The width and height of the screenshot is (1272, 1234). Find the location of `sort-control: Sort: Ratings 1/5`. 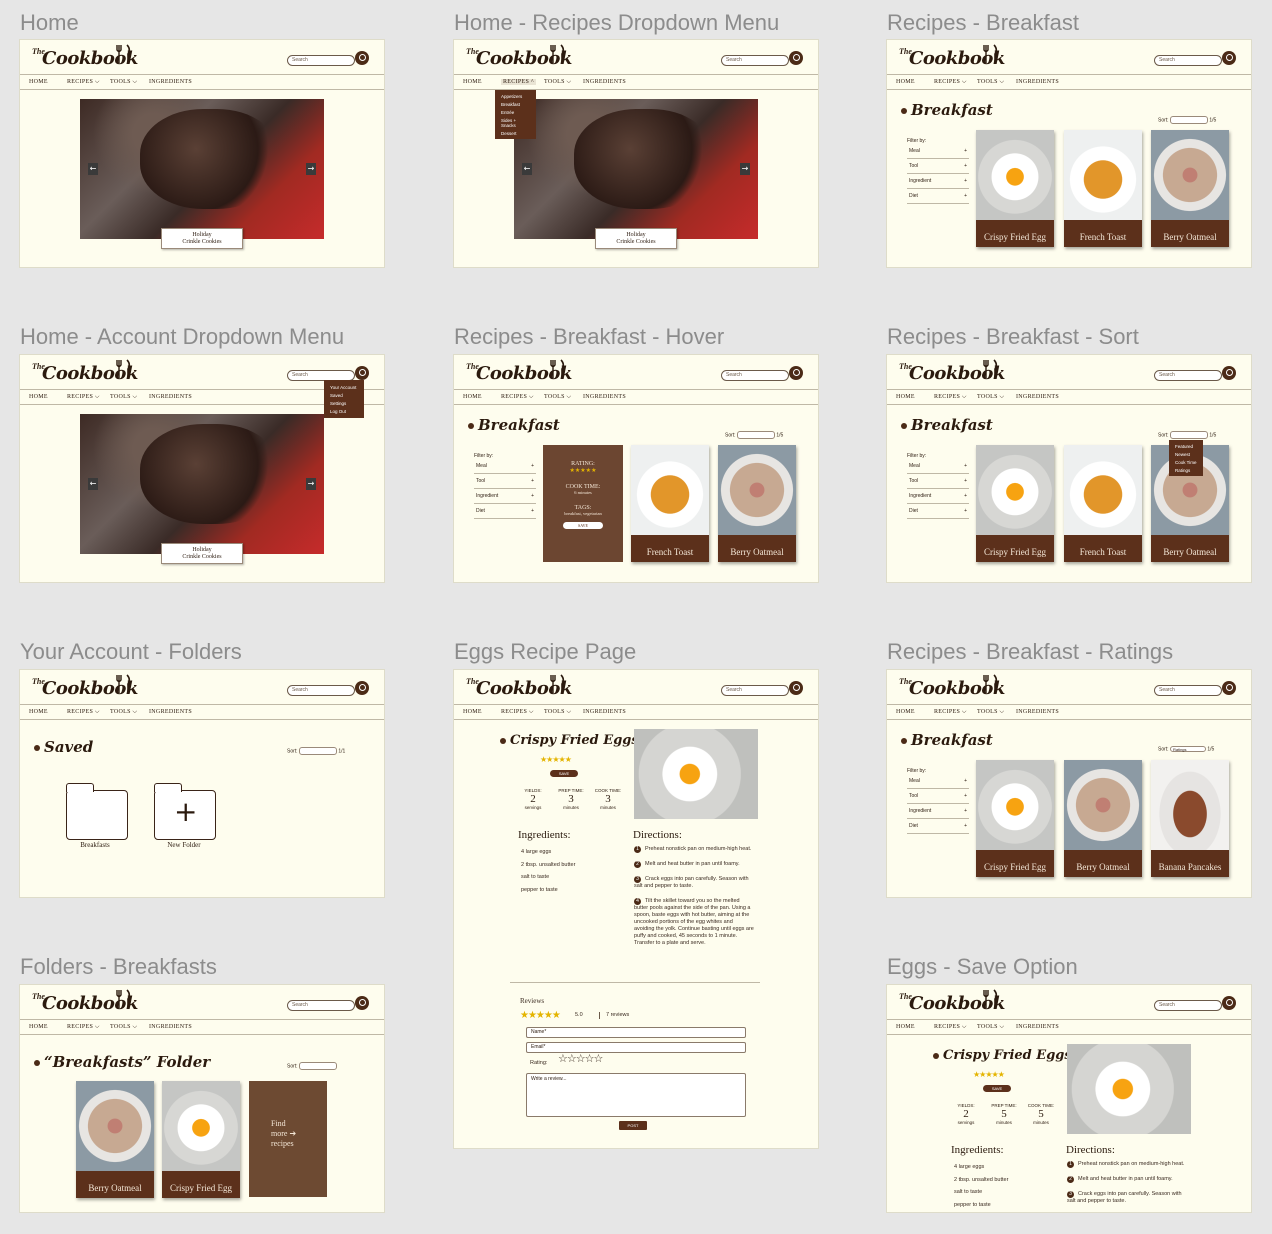

sort-control: Sort: Ratings 1/5 is located at coordinates (1186, 749).